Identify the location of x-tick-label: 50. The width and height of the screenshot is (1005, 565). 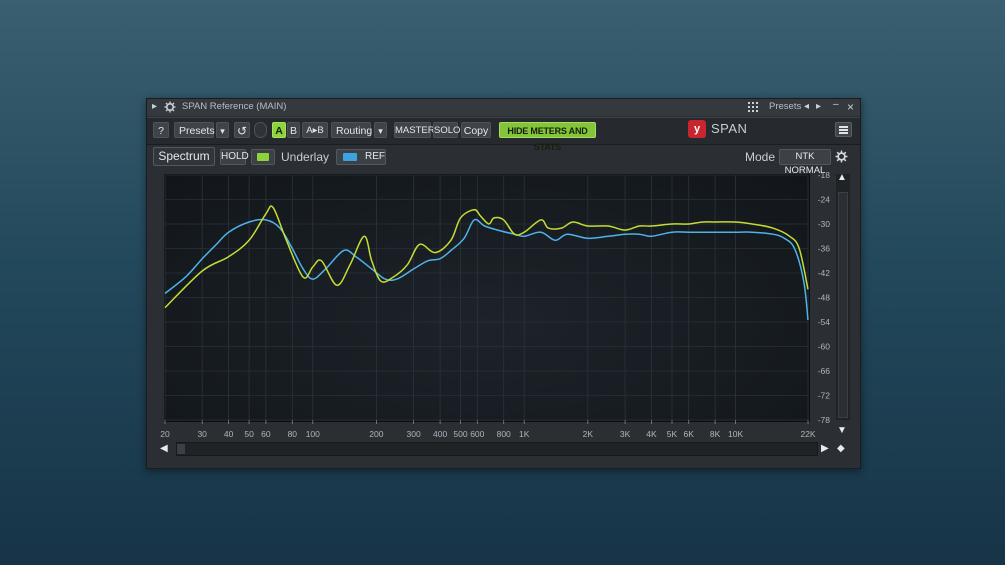
(249, 434).